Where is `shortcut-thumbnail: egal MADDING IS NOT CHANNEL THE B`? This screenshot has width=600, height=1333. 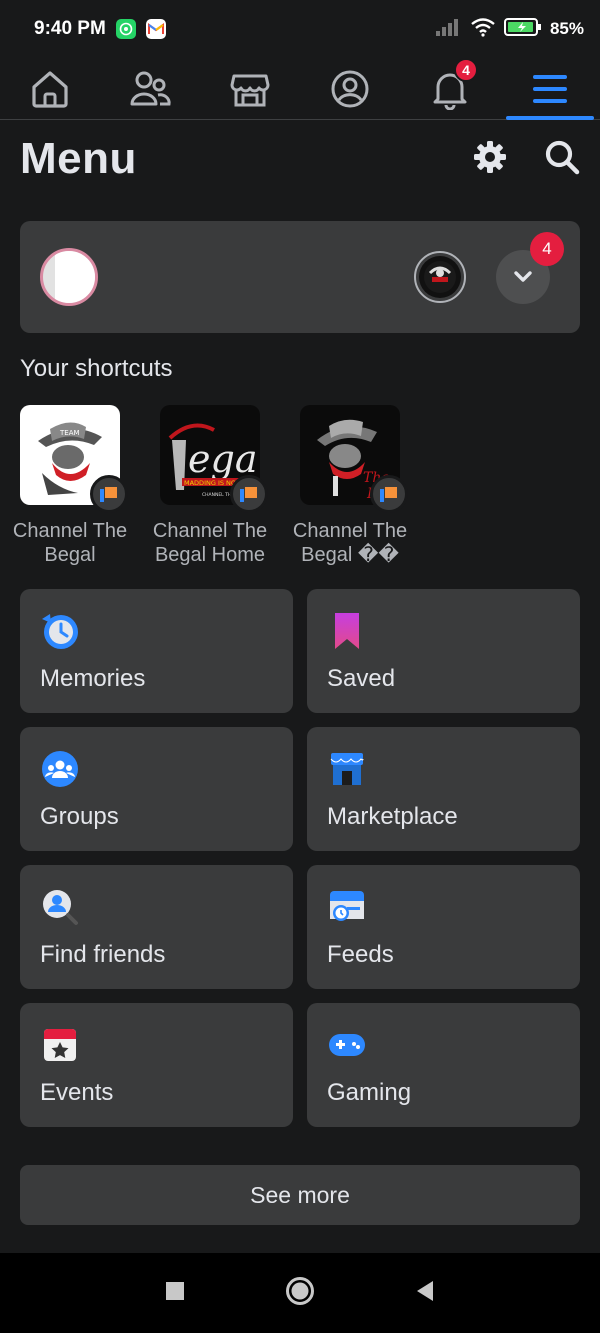
shortcut-thumbnail: egal MADDING IS NOT CHANNEL THE B is located at coordinates (214, 459).